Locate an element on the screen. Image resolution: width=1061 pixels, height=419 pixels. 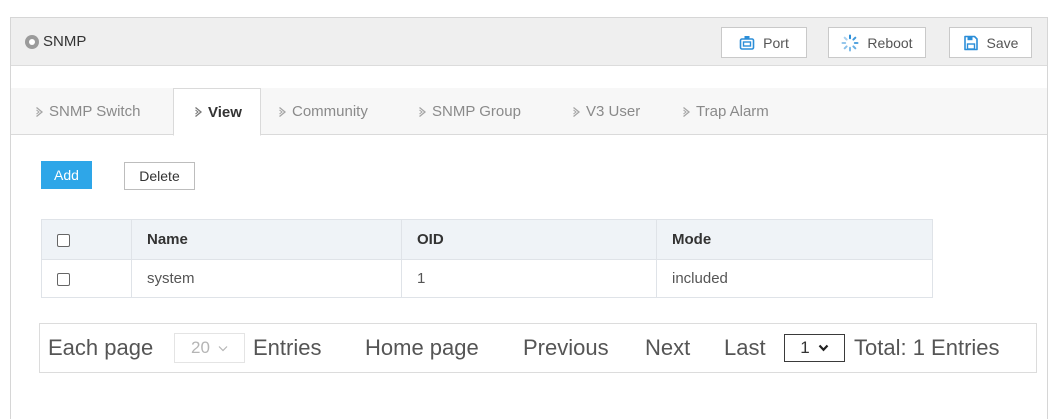
page-size-select: 20 is located at coordinates (209, 348).